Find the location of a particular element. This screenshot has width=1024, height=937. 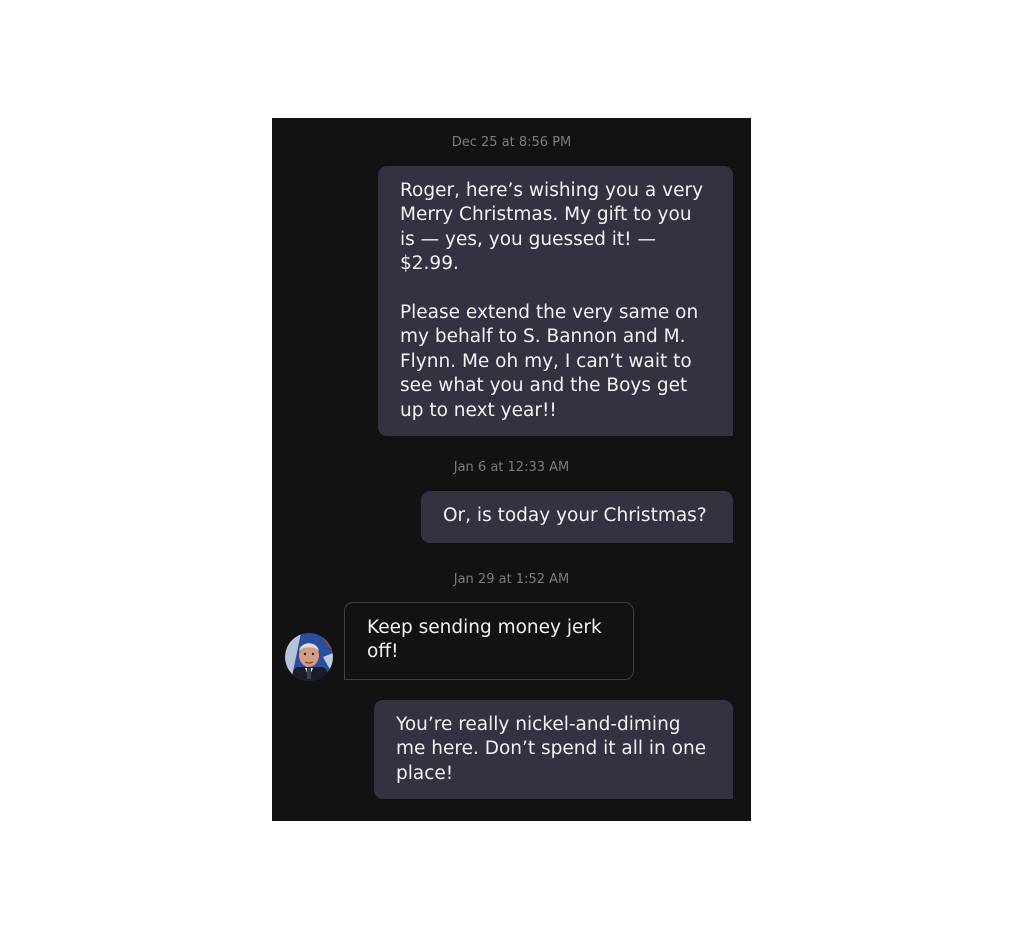

outgoing-message-bubble: Or, is today your Christmas? is located at coordinates (577, 517).